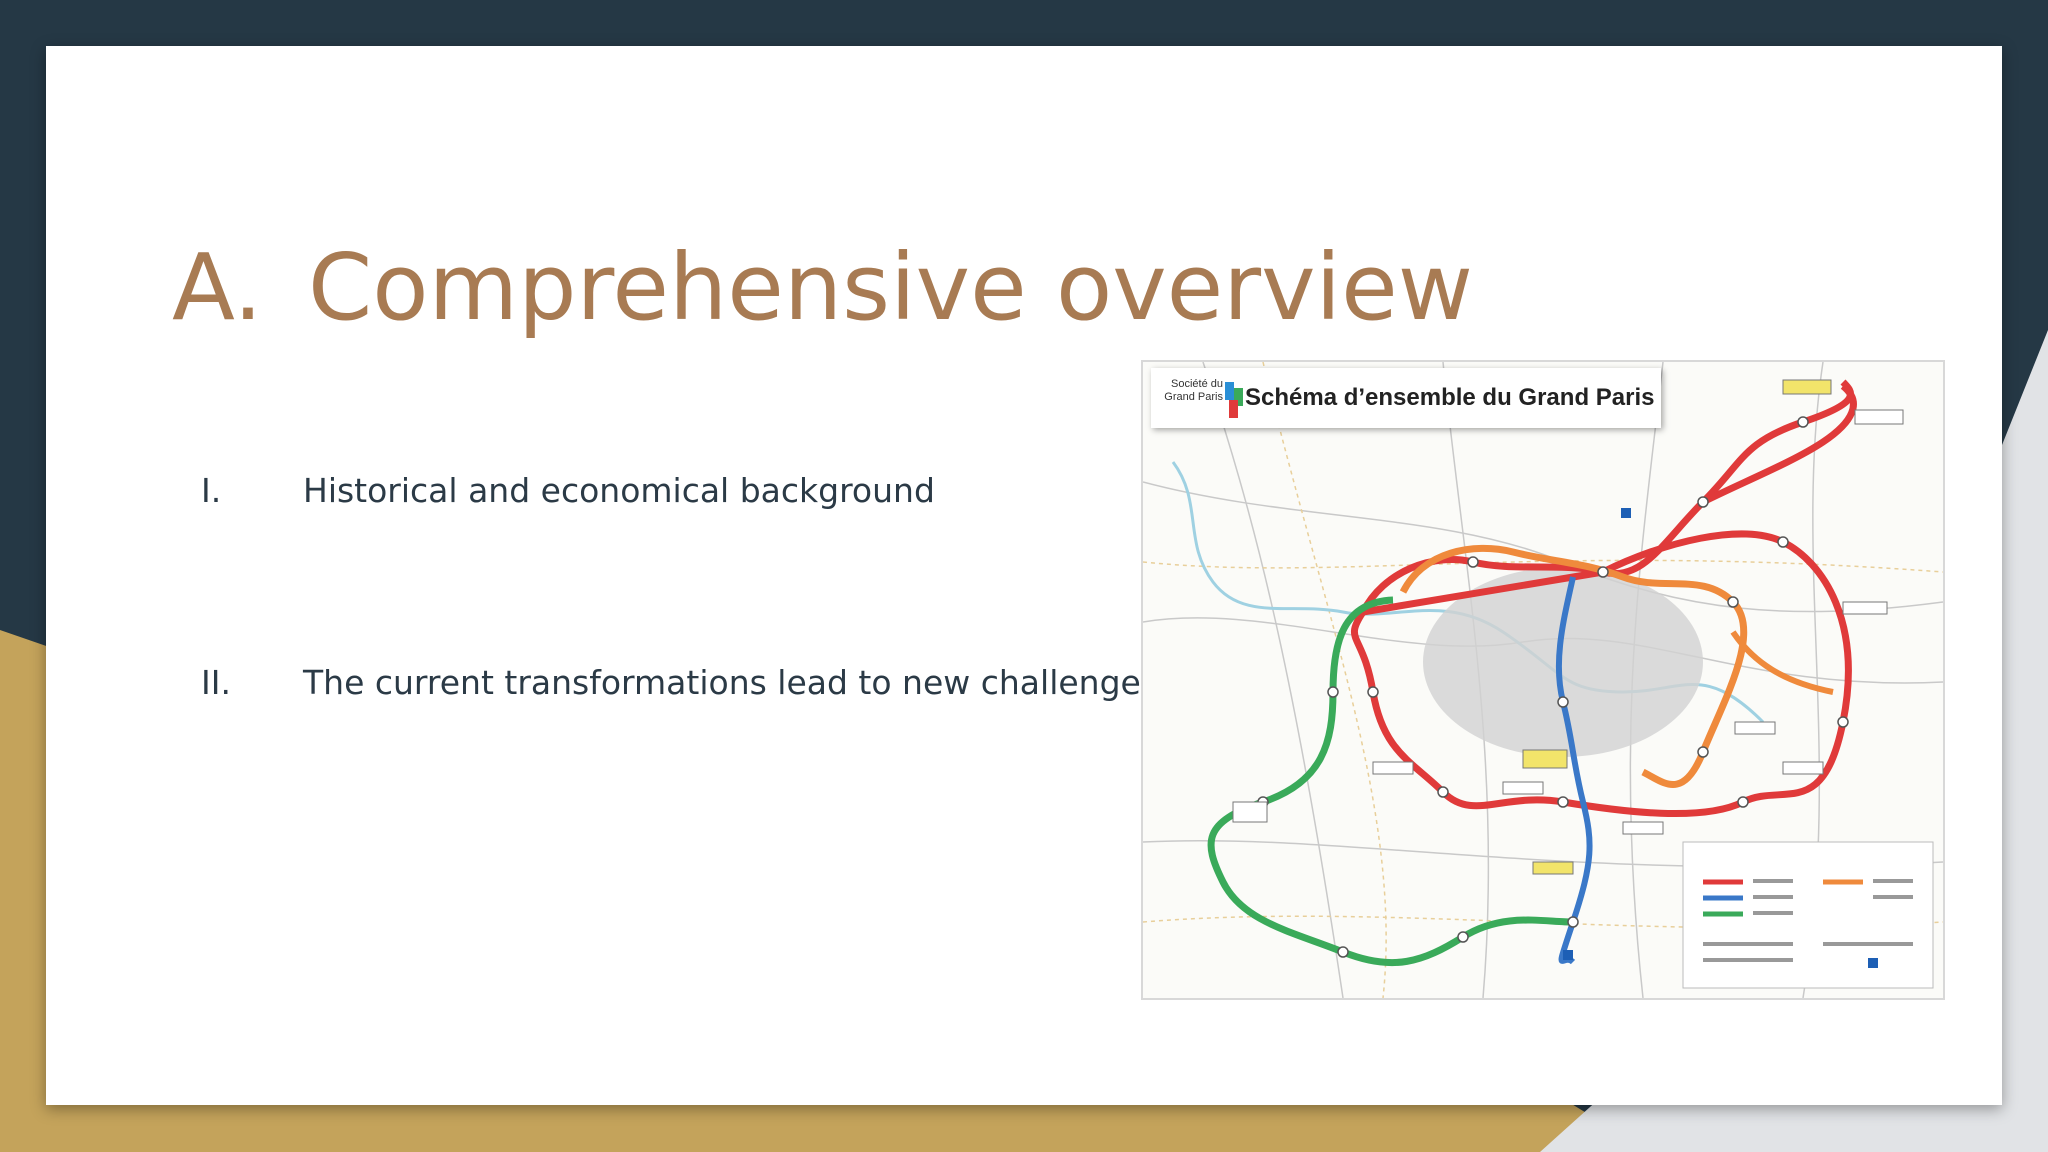 The image size is (2048, 1152). Describe the element at coordinates (217, 287) in the screenshot. I see `title-number: A.` at that location.